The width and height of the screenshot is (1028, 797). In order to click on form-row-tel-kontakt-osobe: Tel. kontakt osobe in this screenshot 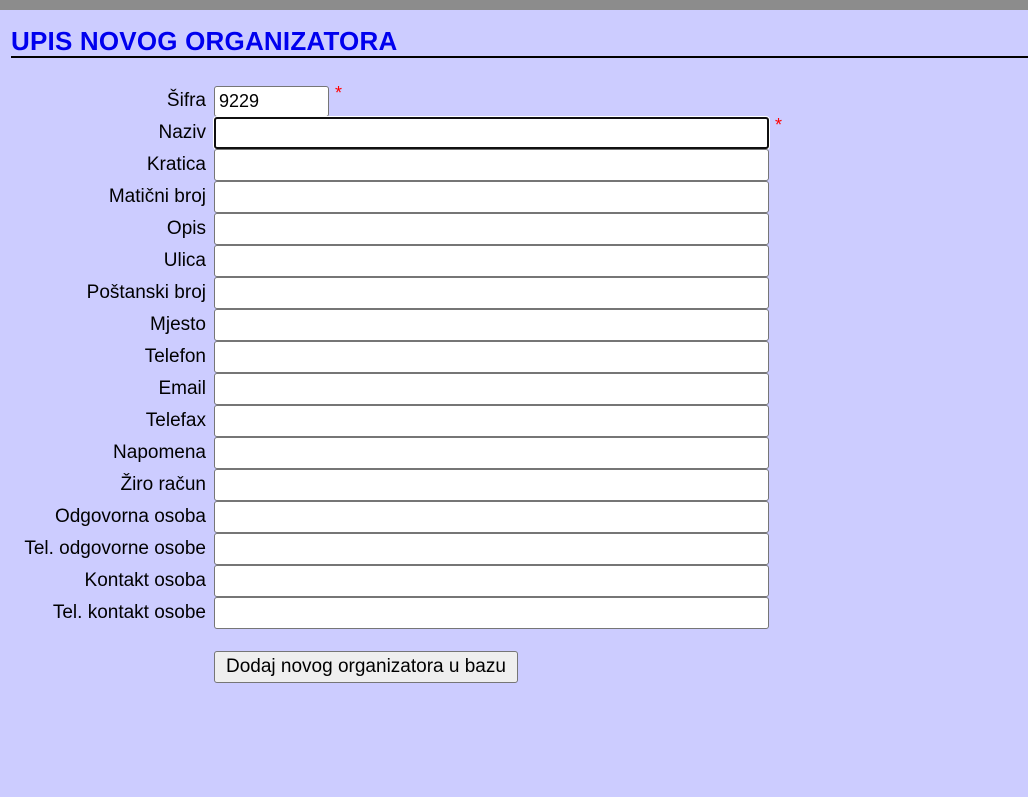, I will do `click(514, 613)`.